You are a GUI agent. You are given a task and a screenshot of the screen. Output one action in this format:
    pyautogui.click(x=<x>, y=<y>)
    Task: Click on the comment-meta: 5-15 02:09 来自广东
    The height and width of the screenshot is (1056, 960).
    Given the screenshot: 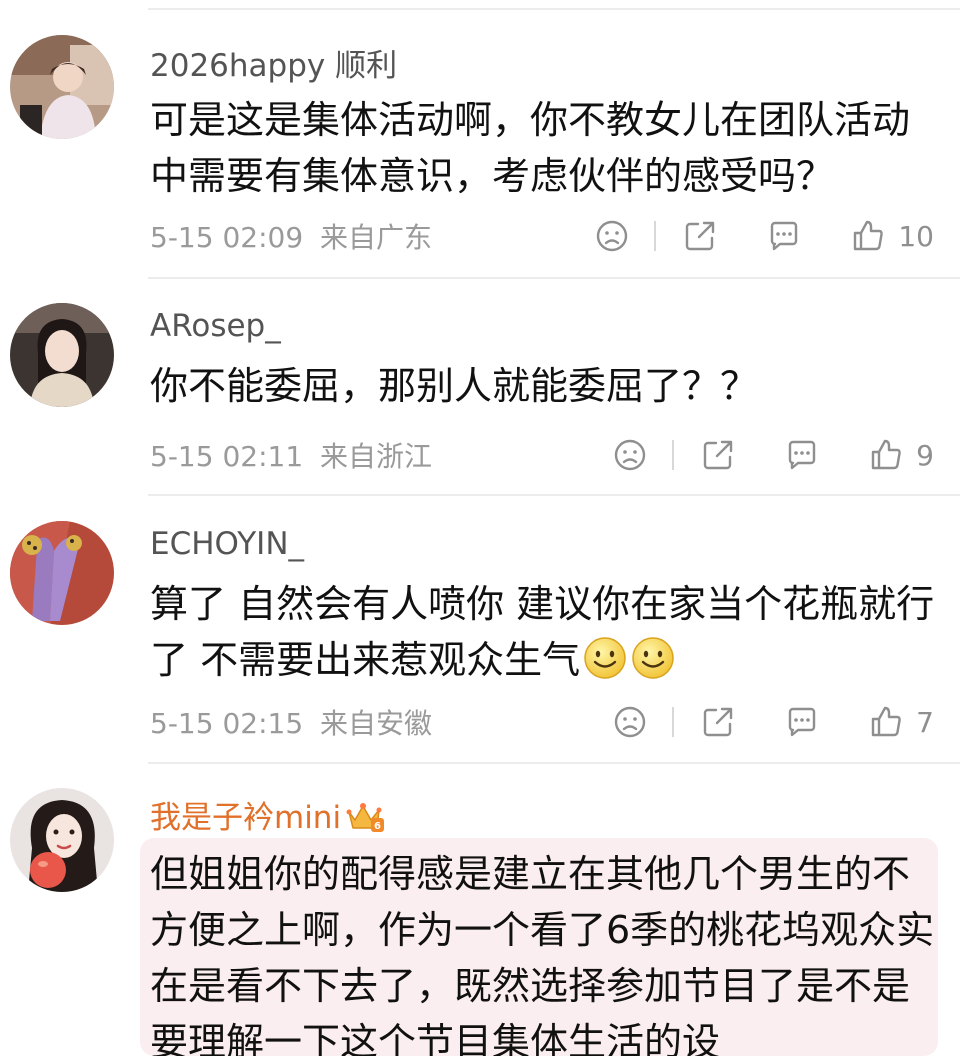 What is the action you would take?
    pyautogui.click(x=291, y=236)
    